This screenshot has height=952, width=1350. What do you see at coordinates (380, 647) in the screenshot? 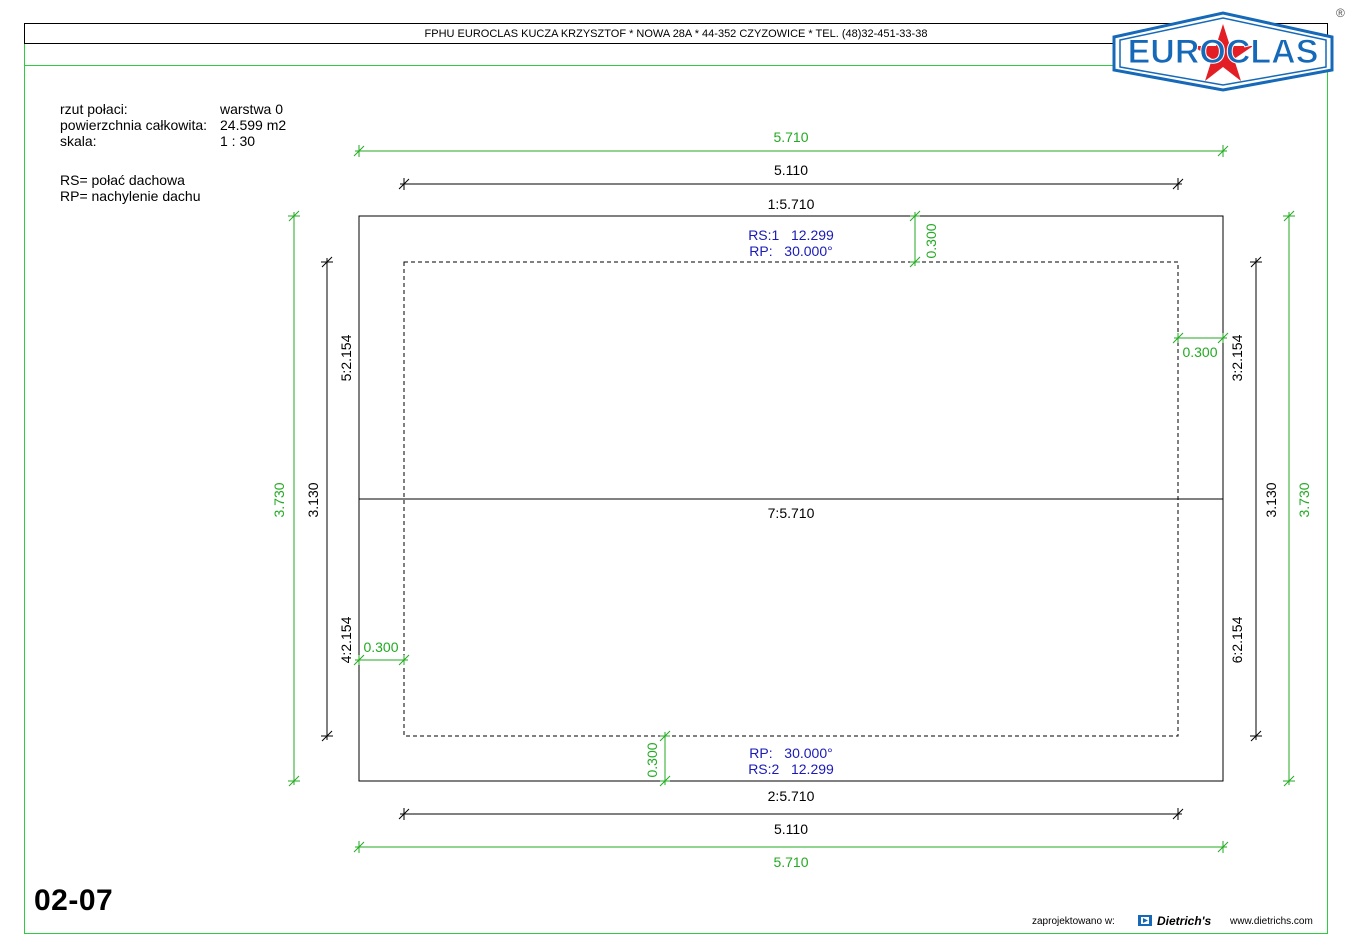
I see `dim-offset-left-label: 0.300` at bounding box center [380, 647].